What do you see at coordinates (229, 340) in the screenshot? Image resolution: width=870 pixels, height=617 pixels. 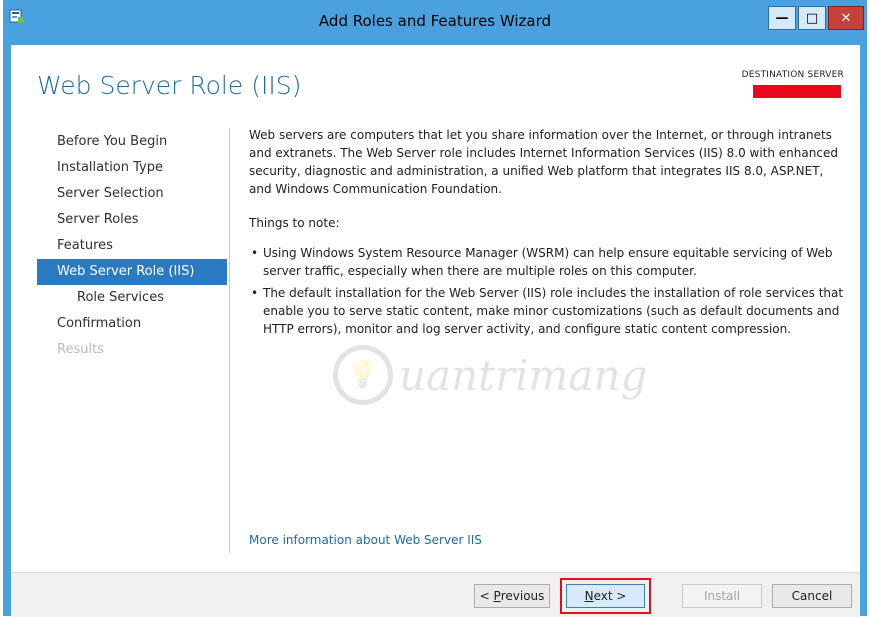 I see `nav-divider` at bounding box center [229, 340].